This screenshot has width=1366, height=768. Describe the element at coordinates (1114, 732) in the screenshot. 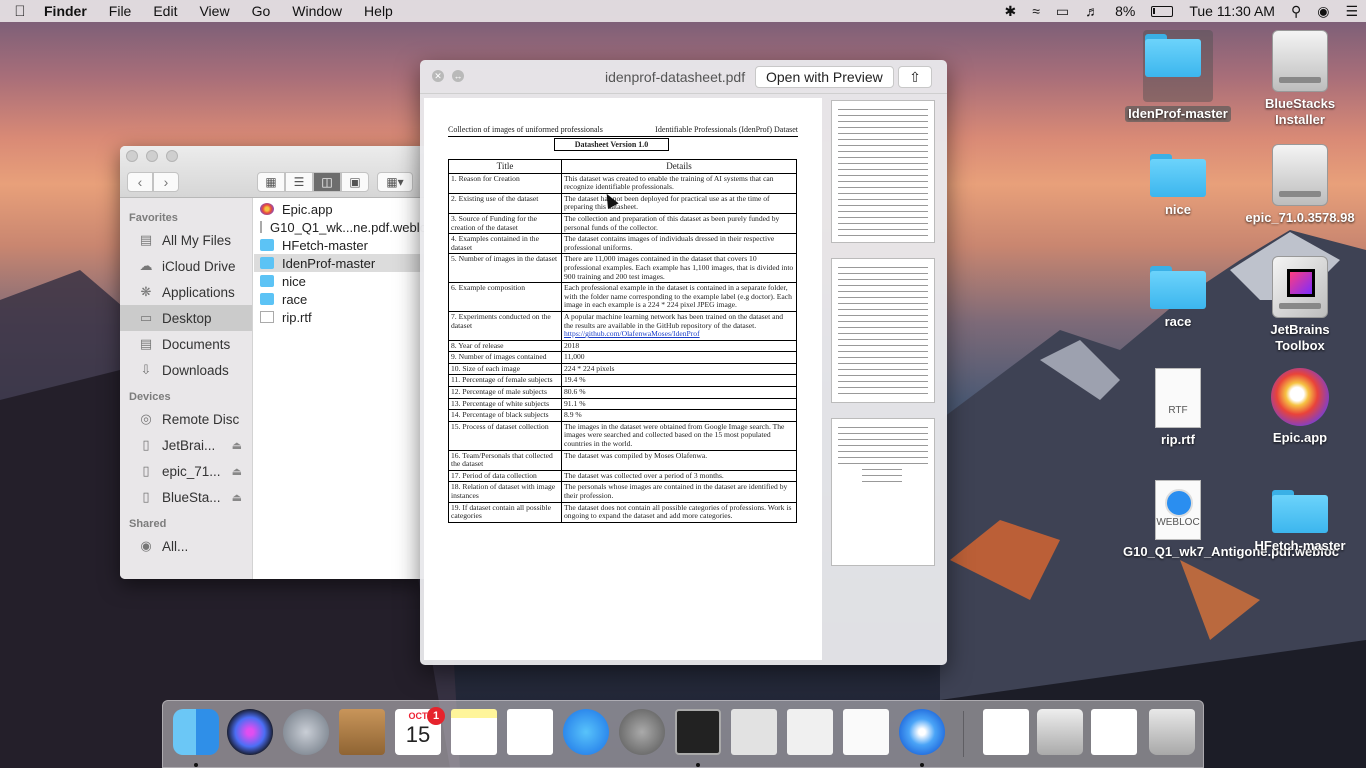

I see `screenshot-dock-icon` at that location.